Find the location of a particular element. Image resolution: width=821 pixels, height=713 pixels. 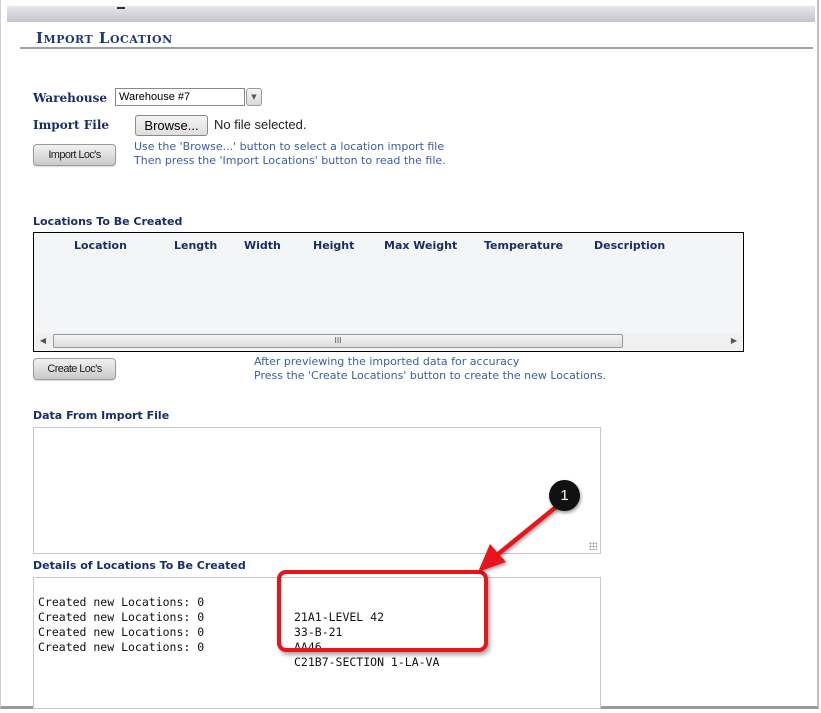

annotation-arrow-icon is located at coordinates (518, 538).